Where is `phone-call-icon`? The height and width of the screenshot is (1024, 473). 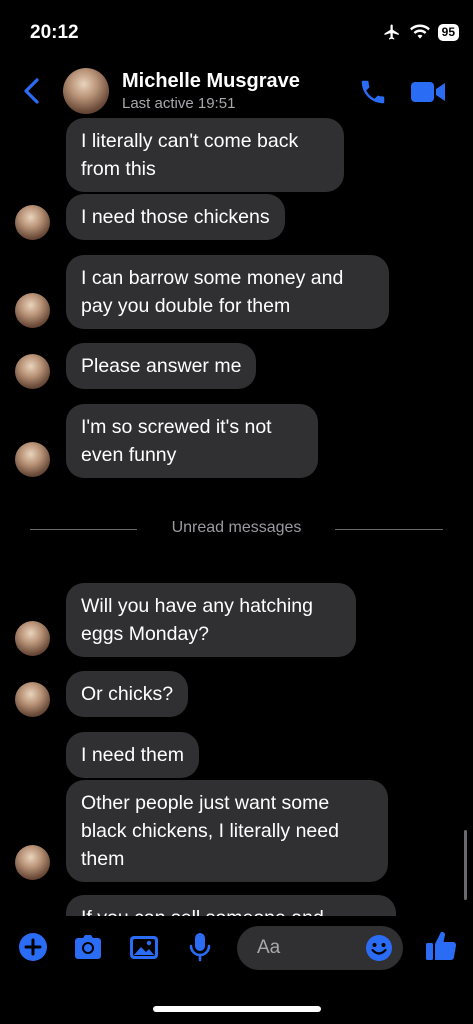 phone-call-icon is located at coordinates (373, 92).